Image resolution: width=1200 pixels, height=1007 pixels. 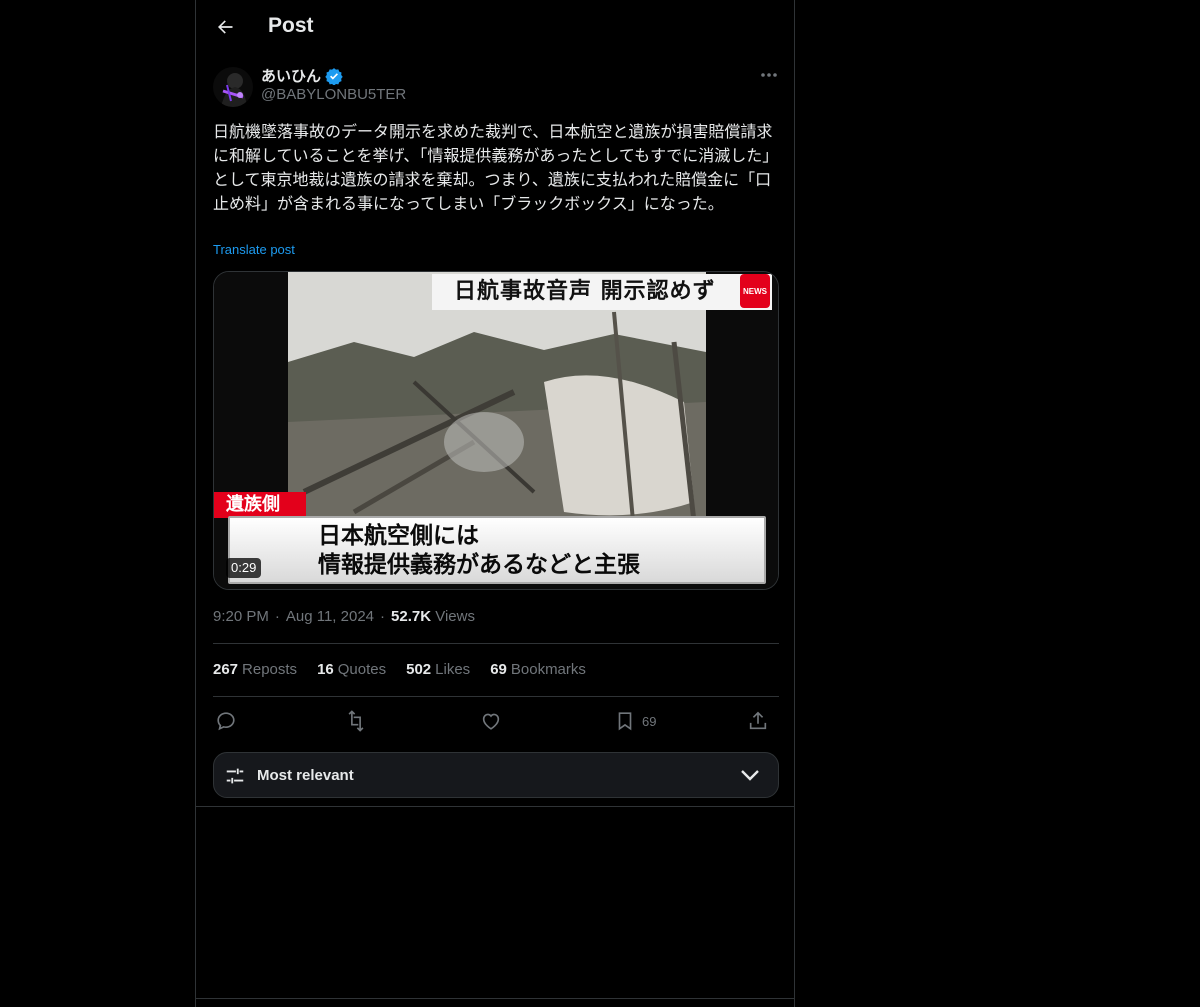 What do you see at coordinates (750, 775) in the screenshot?
I see `chevron-down-icon` at bounding box center [750, 775].